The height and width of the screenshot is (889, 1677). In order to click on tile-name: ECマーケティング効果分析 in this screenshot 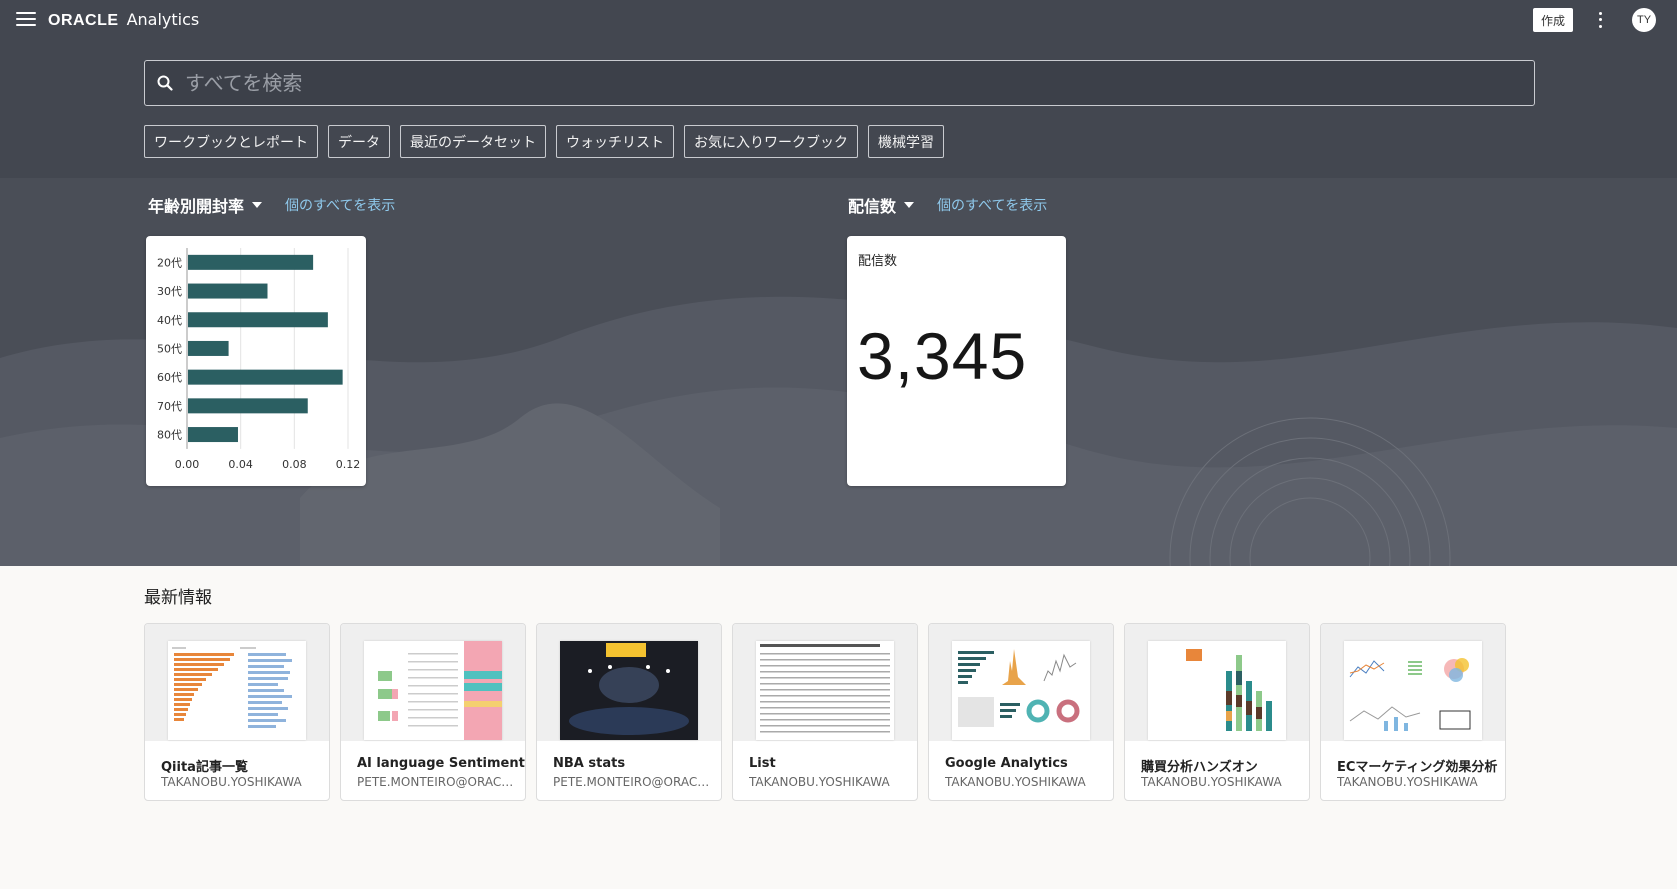, I will do `click(1417, 767)`.